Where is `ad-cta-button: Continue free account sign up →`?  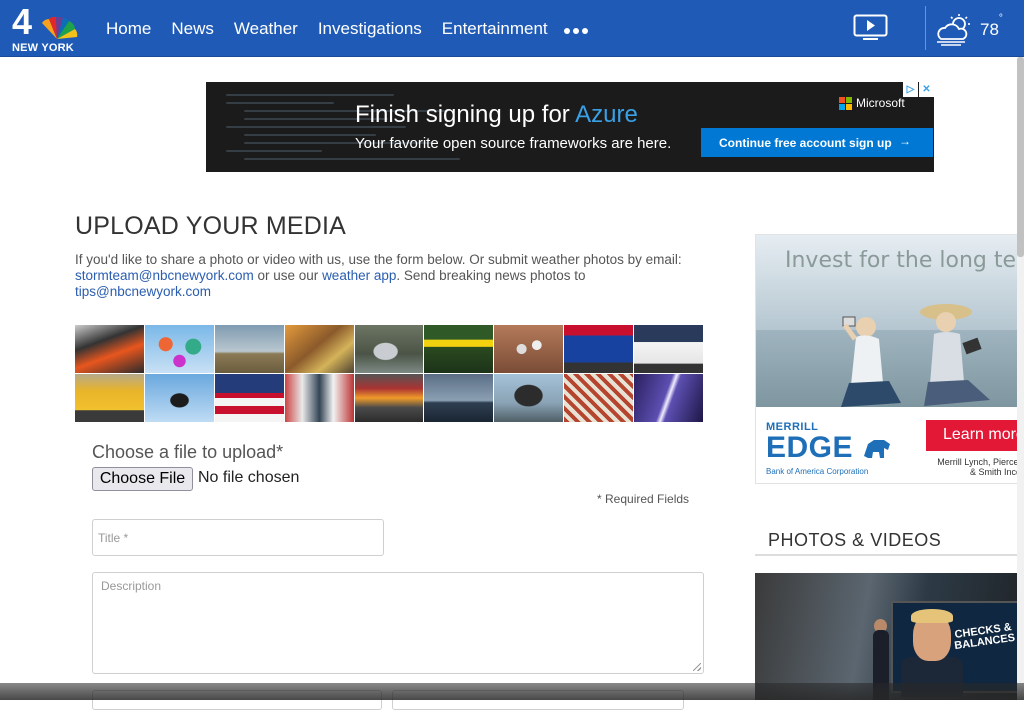
ad-cta-button: Continue free account sign up → is located at coordinates (817, 142).